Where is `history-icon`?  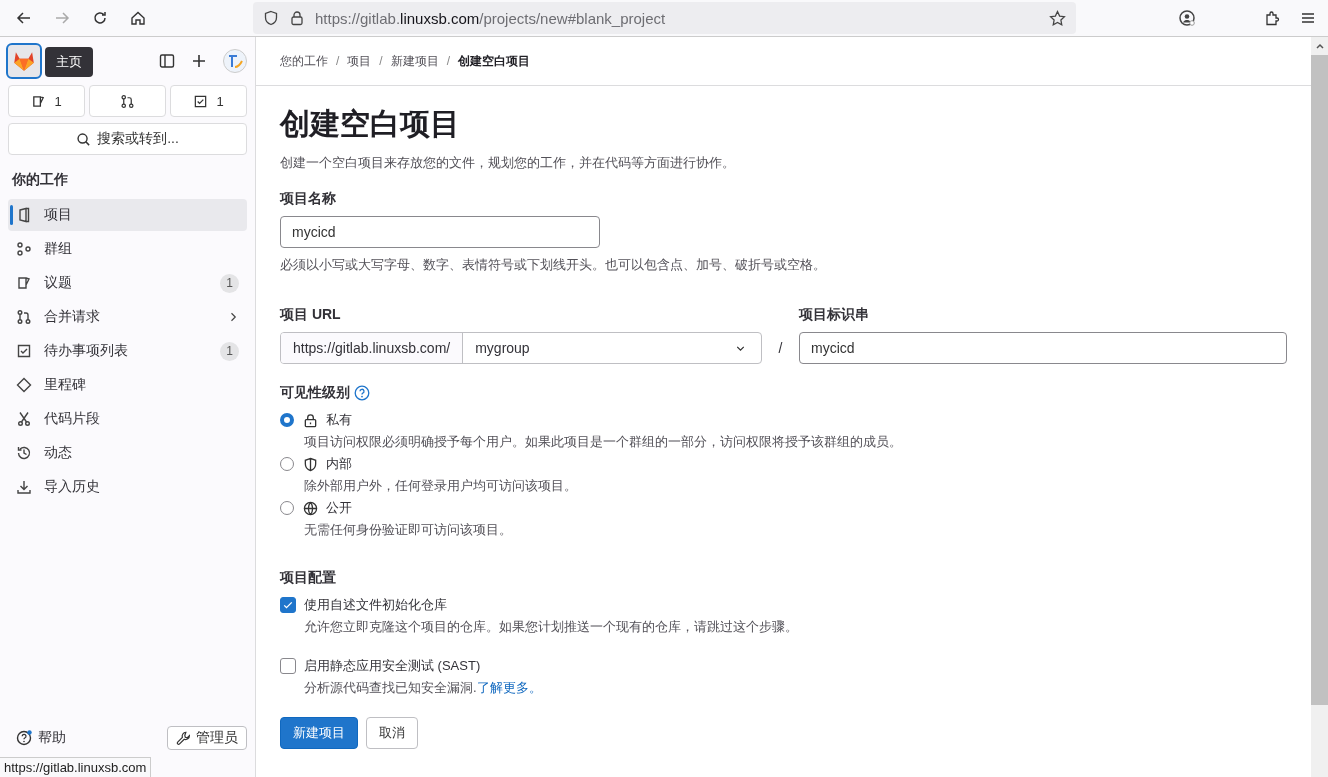
history-icon is located at coordinates (24, 453).